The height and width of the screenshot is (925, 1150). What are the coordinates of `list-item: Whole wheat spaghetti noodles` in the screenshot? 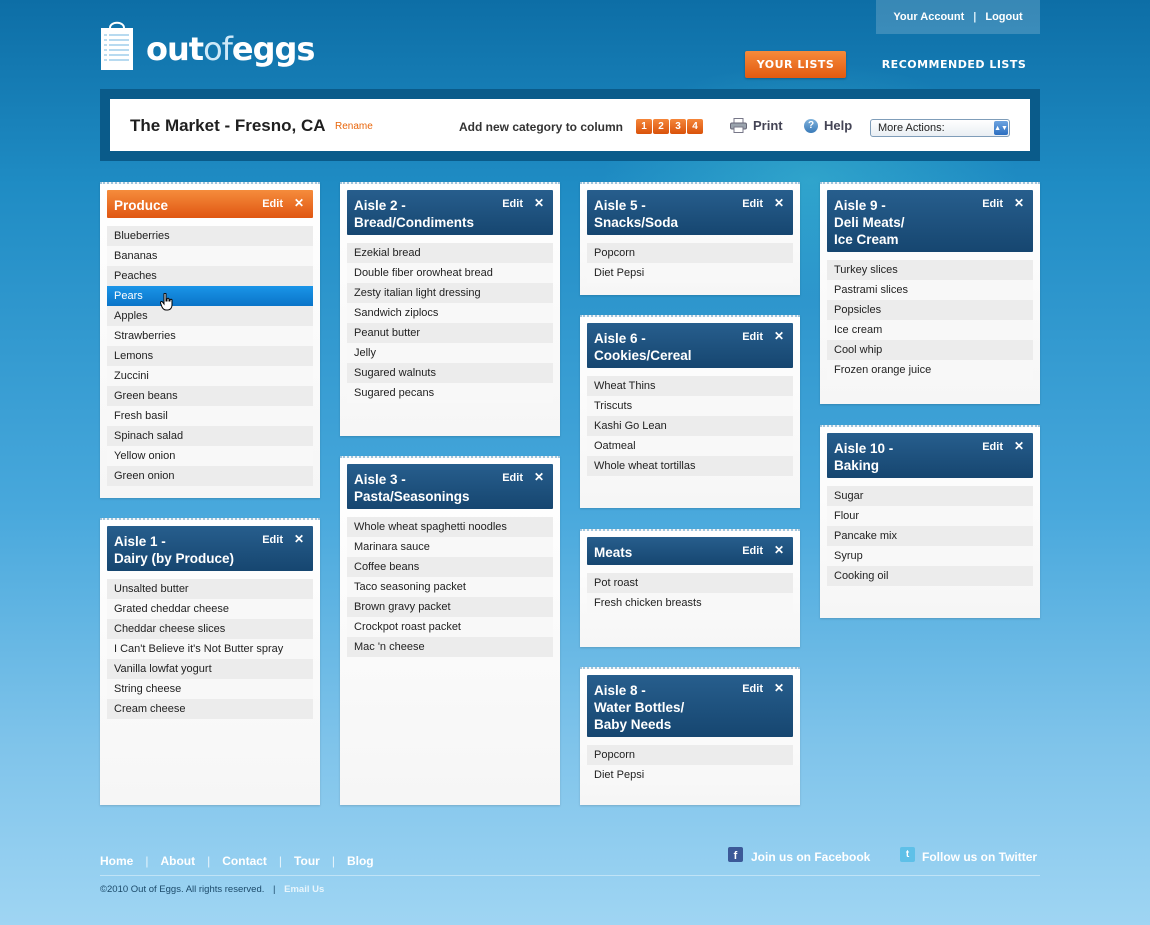 It's located at (450, 527).